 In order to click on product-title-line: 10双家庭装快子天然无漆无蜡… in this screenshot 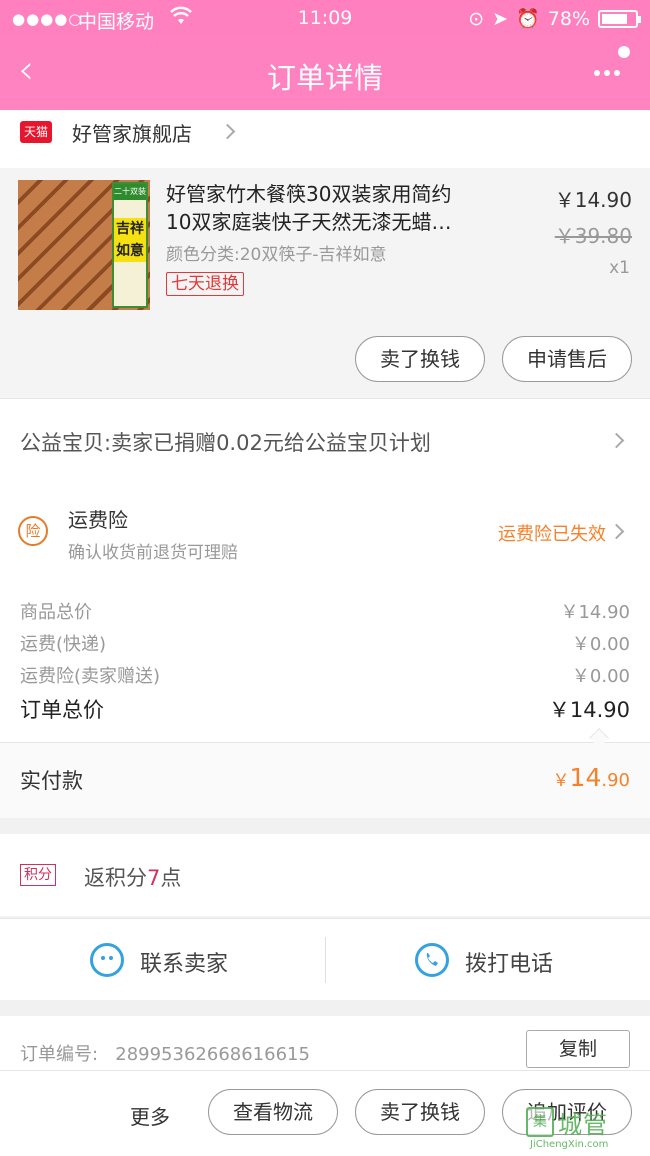, I will do `click(309, 222)`.